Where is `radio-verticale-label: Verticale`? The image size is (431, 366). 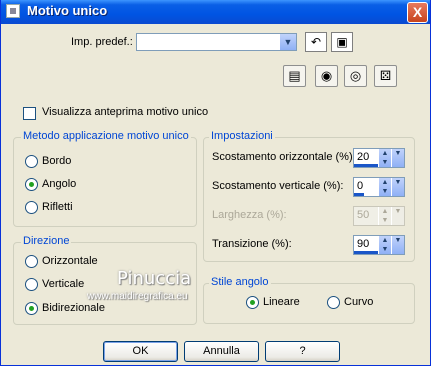
radio-verticale-label: Verticale is located at coordinates (63, 284).